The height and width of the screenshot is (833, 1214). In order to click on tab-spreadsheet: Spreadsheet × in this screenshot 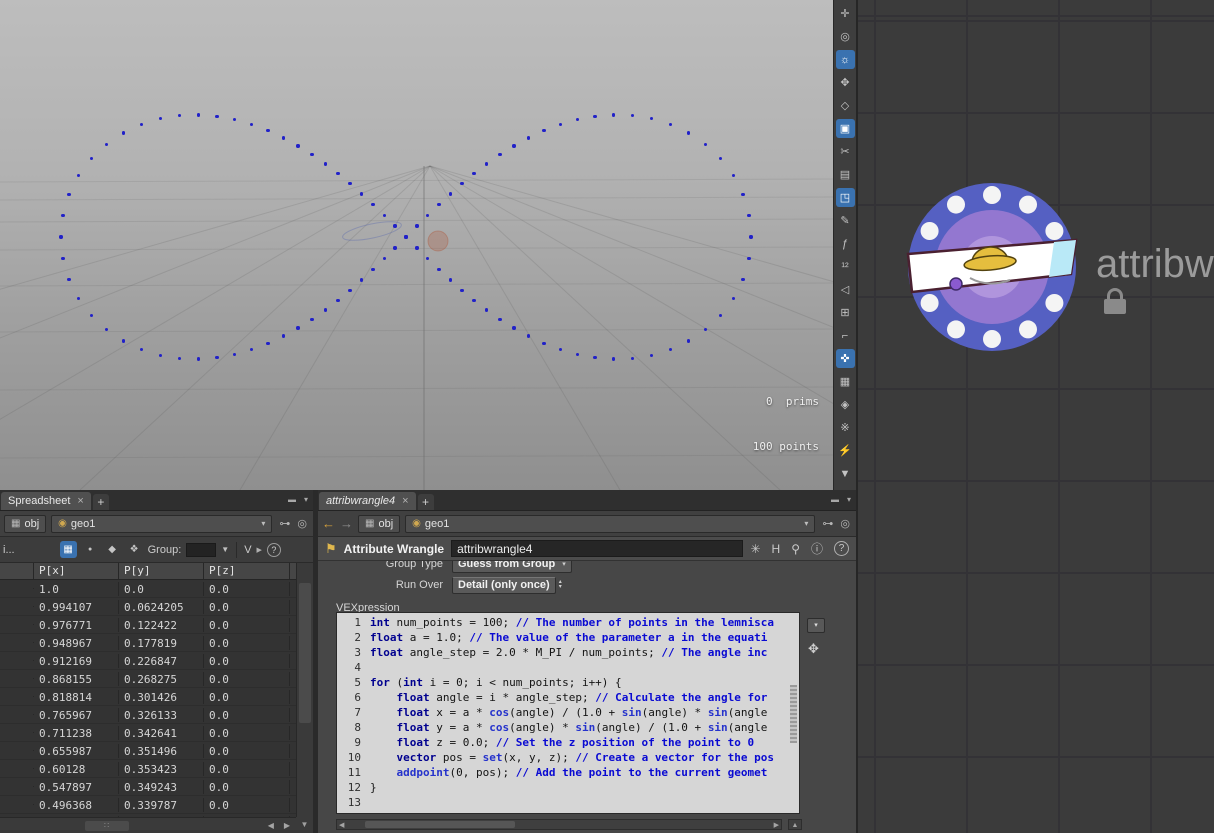, I will do `click(46, 501)`.